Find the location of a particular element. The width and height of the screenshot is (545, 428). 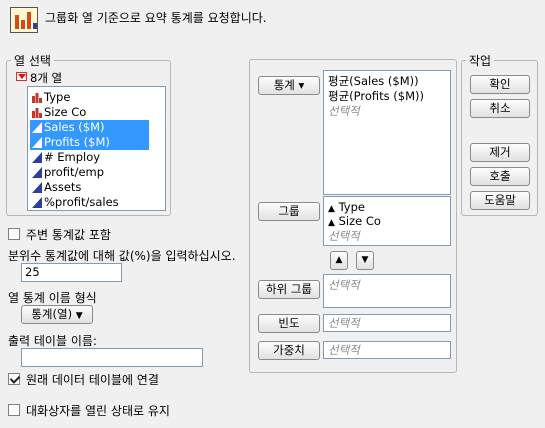

column-item-employ: # Employ is located at coordinates (89, 157).